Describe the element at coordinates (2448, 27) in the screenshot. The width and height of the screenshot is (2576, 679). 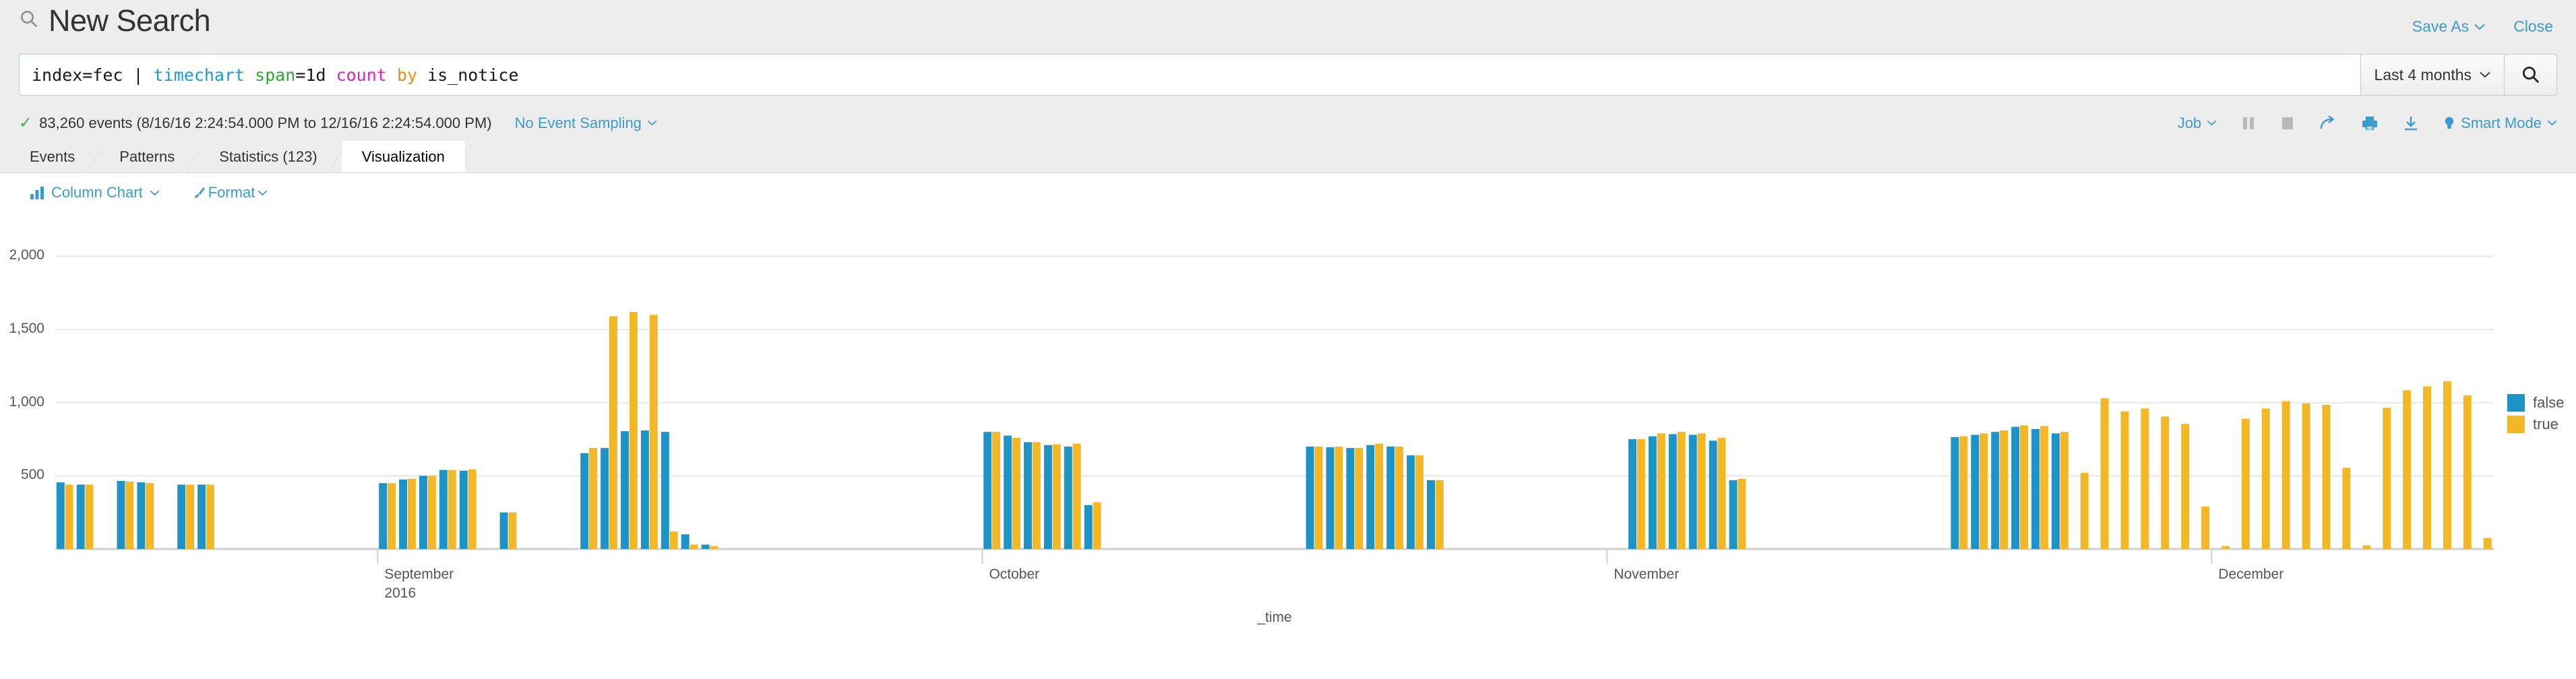
I see `save-as-button: Save As` at that location.